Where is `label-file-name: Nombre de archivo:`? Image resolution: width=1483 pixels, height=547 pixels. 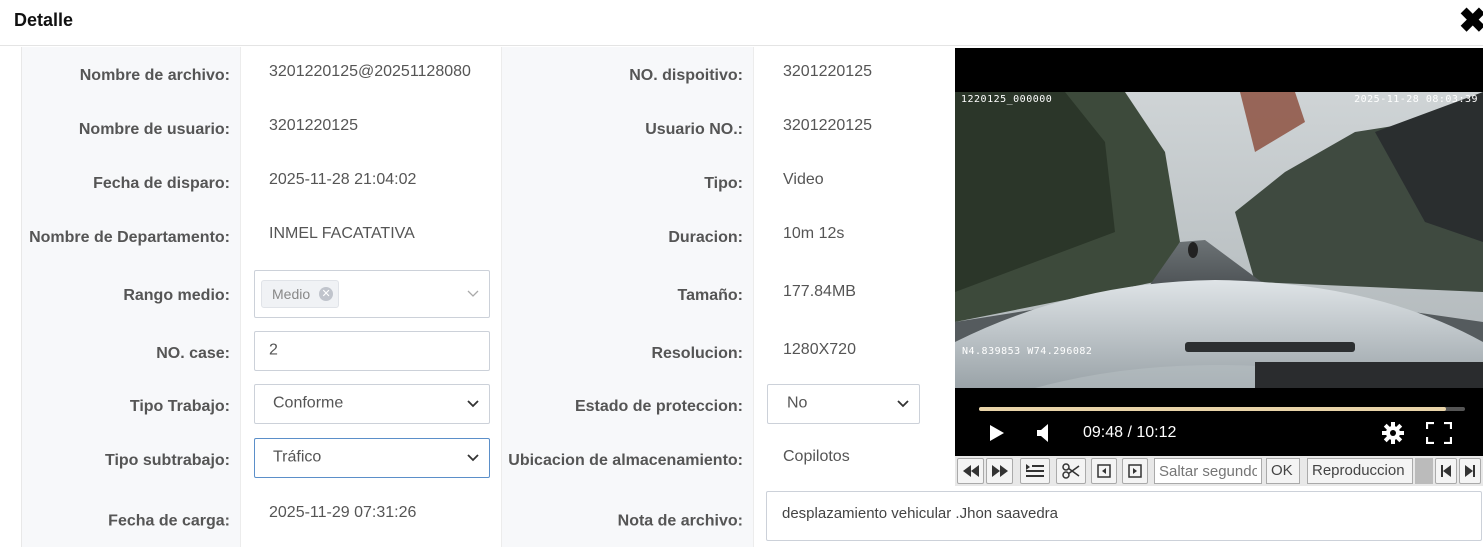
label-file-name: Nombre de archivo: is located at coordinates (155, 76).